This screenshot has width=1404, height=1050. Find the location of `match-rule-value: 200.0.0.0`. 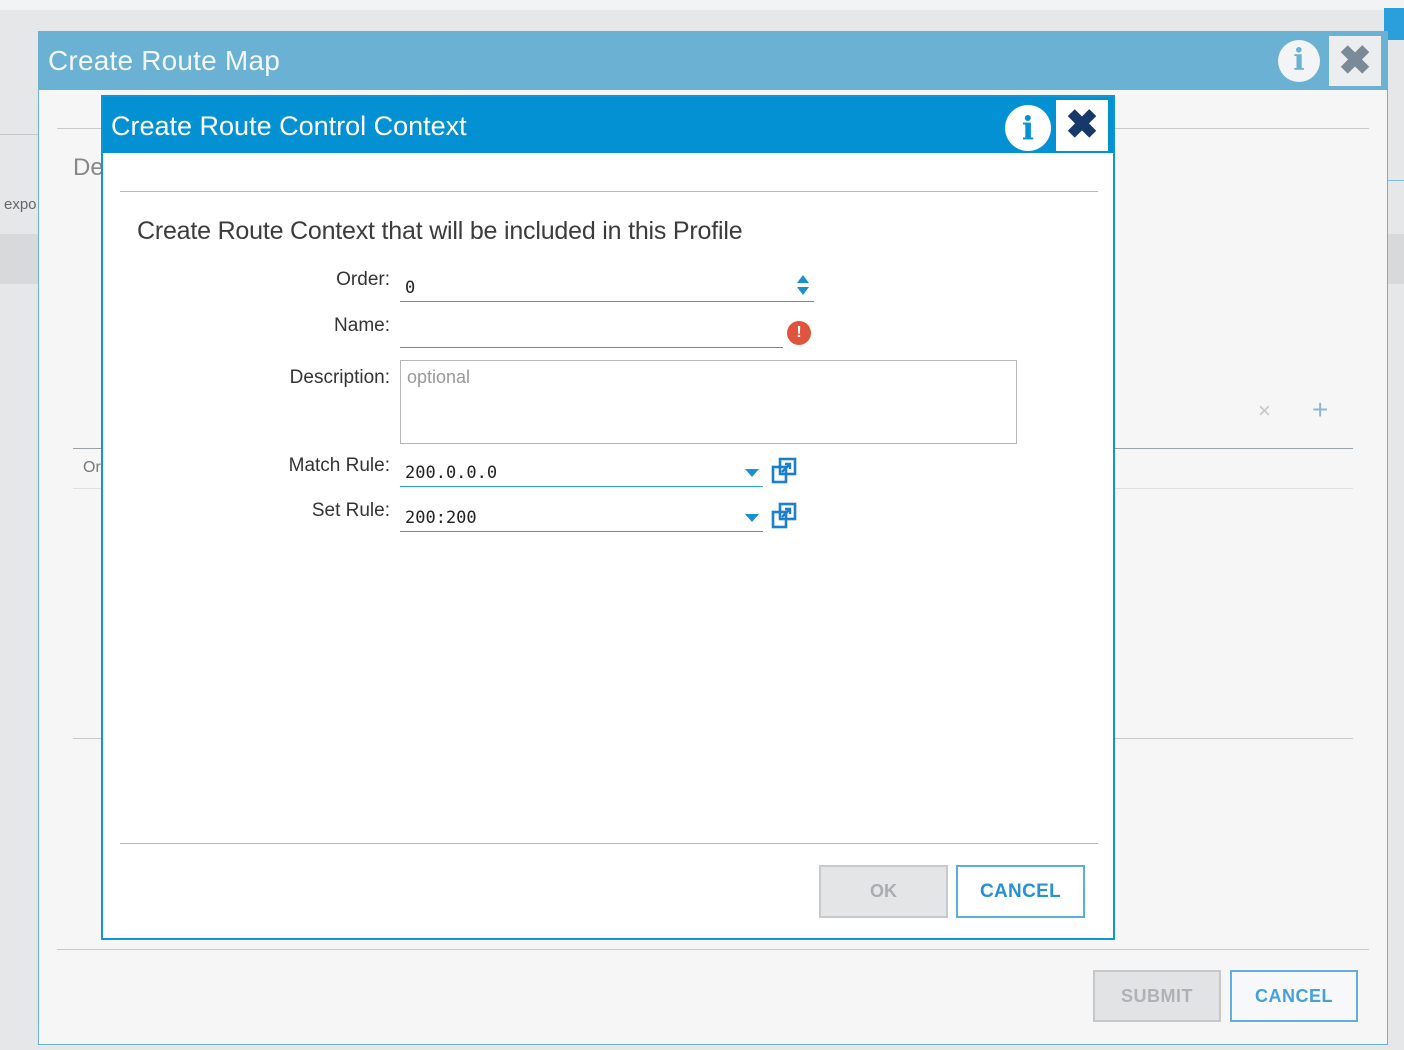

match-rule-value: 200.0.0.0 is located at coordinates (451, 473).